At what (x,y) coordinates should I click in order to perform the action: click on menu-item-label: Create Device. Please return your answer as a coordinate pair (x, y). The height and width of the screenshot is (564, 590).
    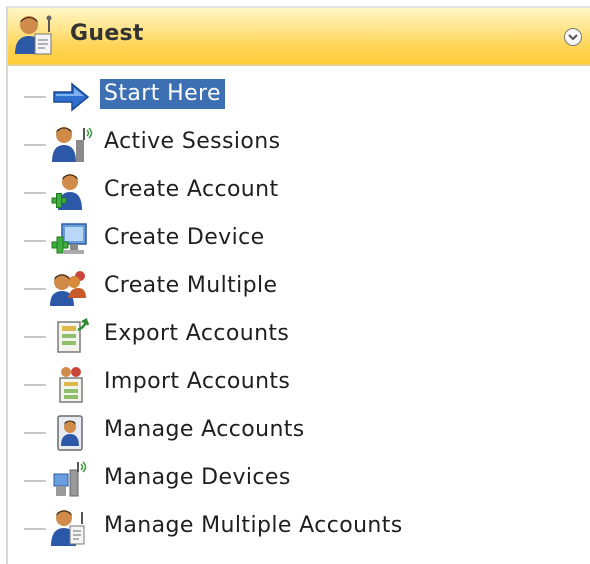
    Looking at the image, I should click on (184, 237).